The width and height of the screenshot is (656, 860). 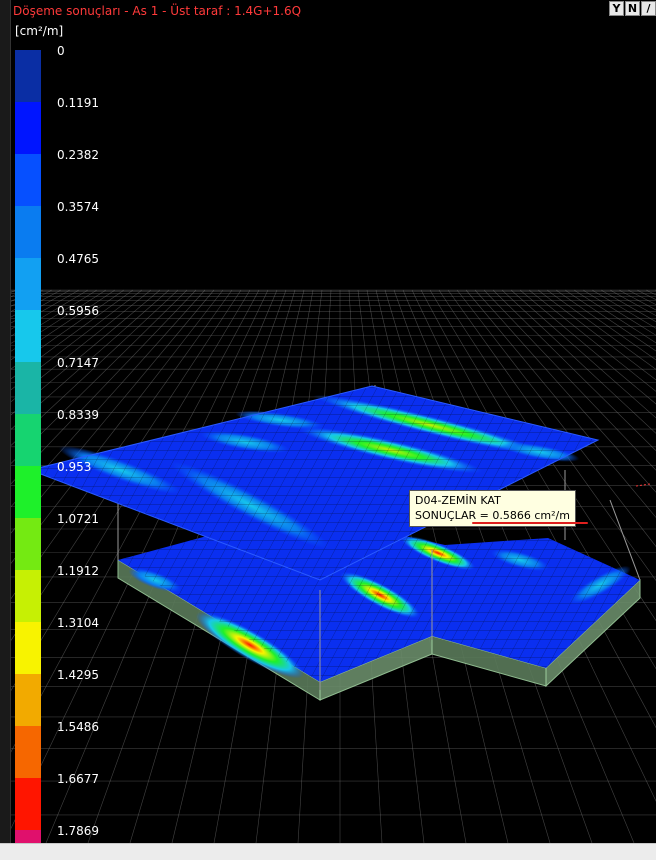 What do you see at coordinates (74, 467) in the screenshot?
I see `legend-label: 0.953` at bounding box center [74, 467].